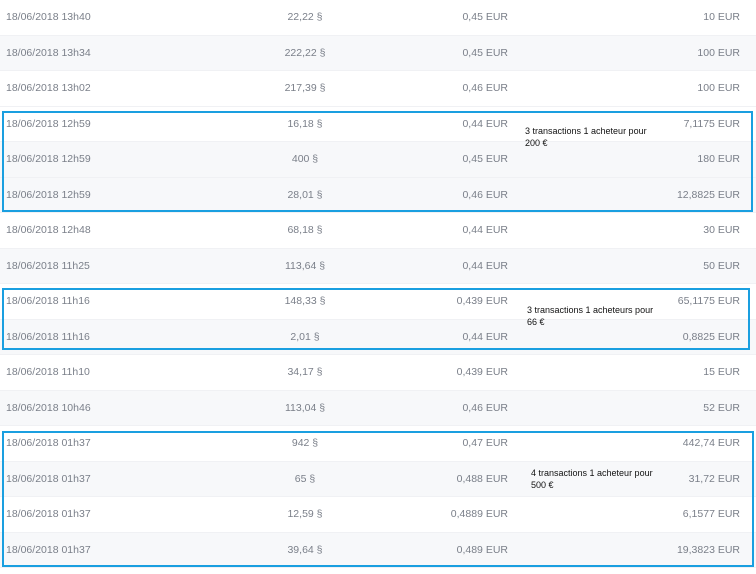 This screenshot has height=574, width=756. What do you see at coordinates (536, 322) in the screenshot?
I see `annotation-line: 66 €` at bounding box center [536, 322].